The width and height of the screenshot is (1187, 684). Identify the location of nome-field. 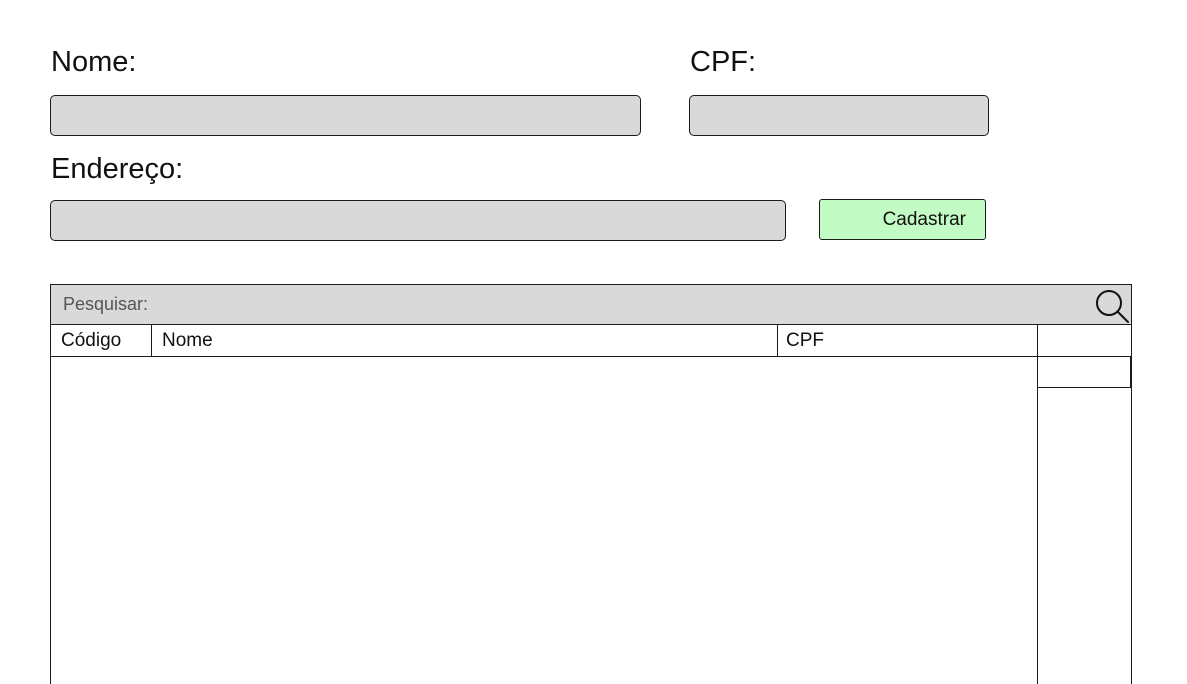
(345, 115).